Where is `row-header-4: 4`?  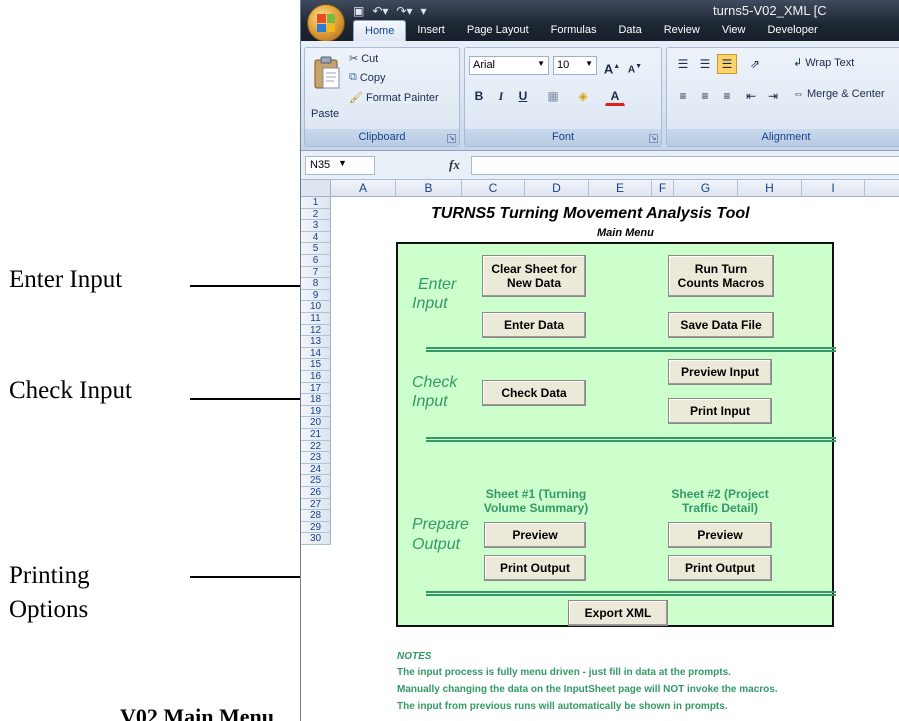 row-header-4: 4 is located at coordinates (316, 237).